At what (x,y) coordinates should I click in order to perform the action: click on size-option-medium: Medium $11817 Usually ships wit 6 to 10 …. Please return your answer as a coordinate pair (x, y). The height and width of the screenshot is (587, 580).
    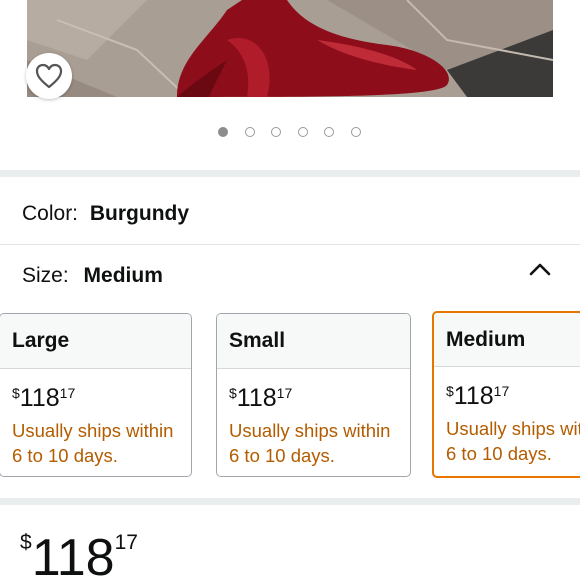
    Looking at the image, I should click on (506, 394).